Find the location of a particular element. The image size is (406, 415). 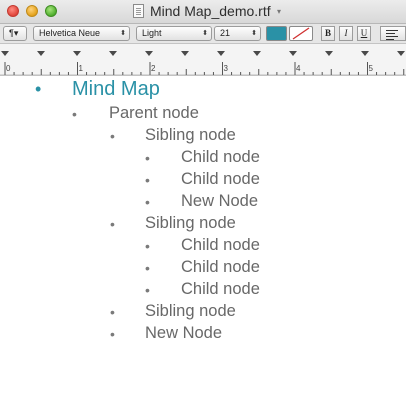

ruler-number: 0 is located at coordinates (8, 68).